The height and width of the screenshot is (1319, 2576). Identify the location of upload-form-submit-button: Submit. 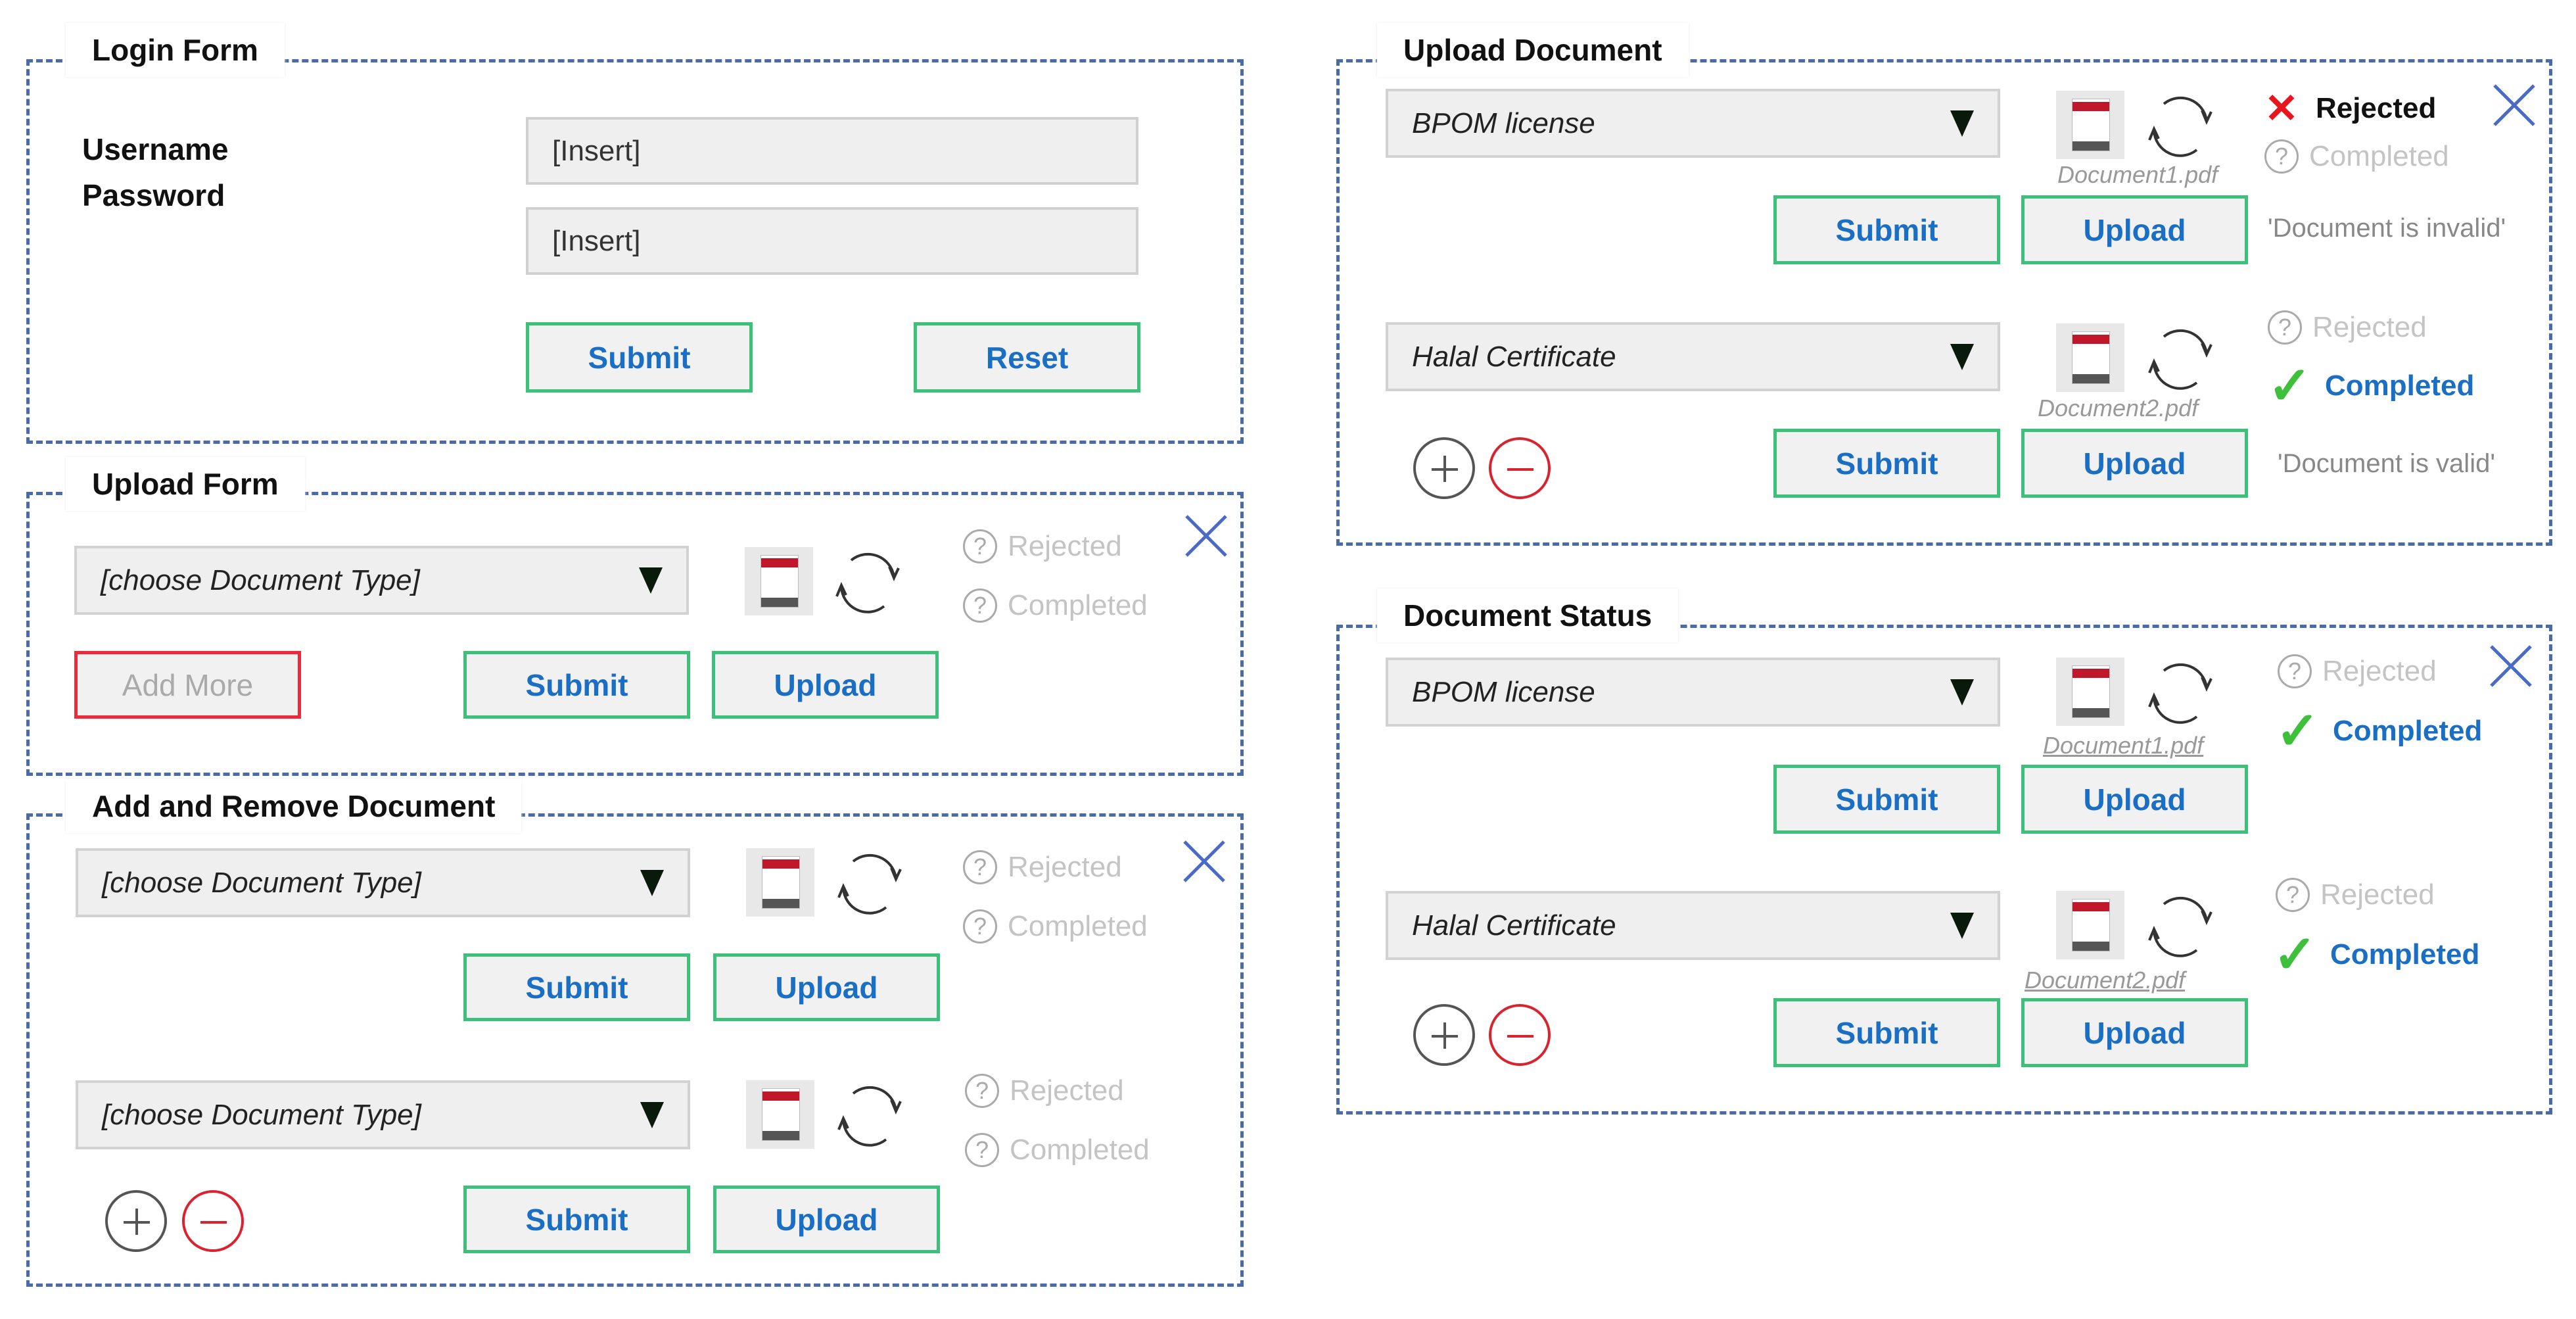
(576, 685).